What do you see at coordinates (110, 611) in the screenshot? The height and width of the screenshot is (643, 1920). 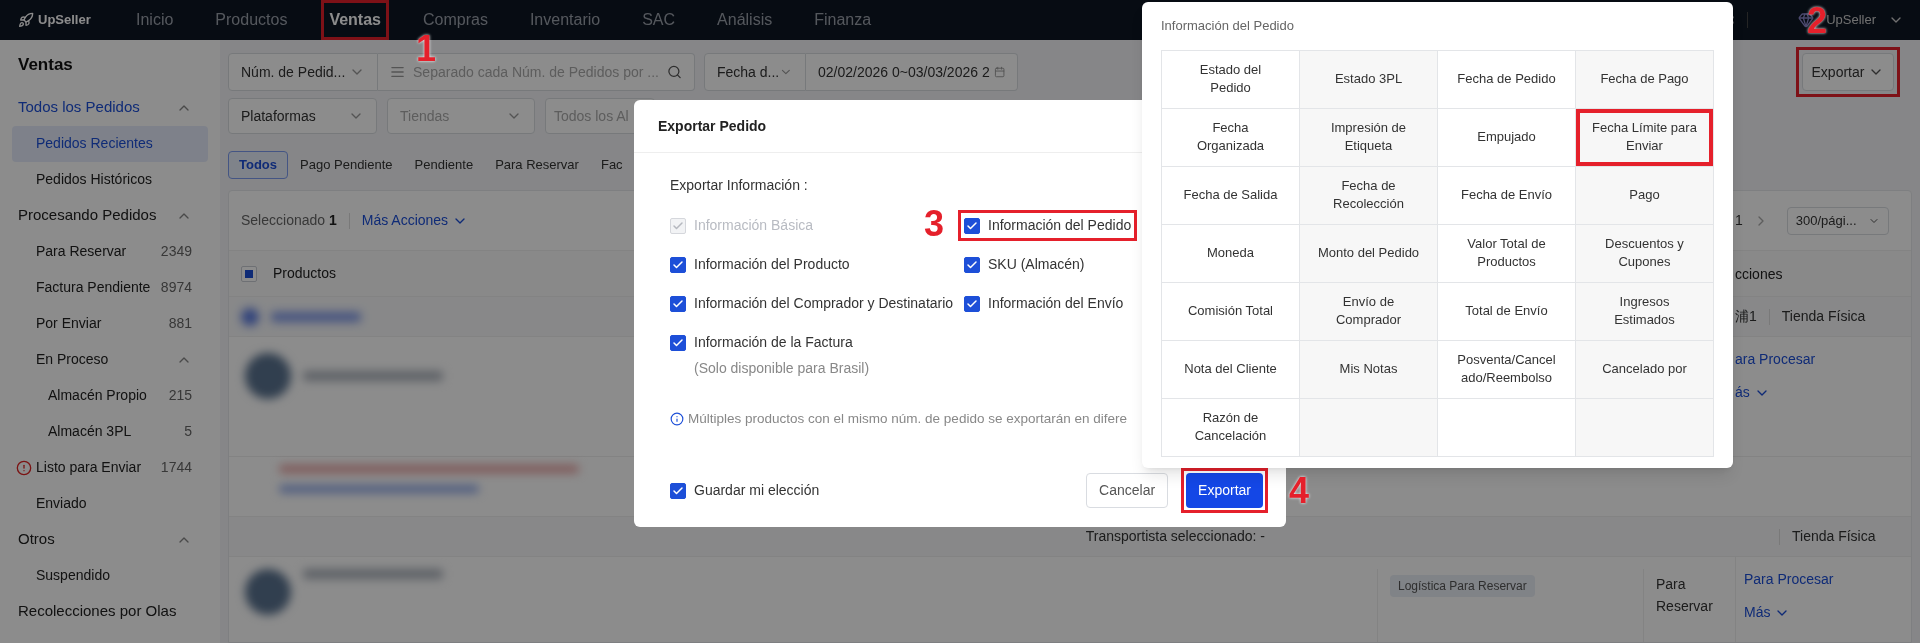 I see `sidebar-item: Recolecciones por Olas` at bounding box center [110, 611].